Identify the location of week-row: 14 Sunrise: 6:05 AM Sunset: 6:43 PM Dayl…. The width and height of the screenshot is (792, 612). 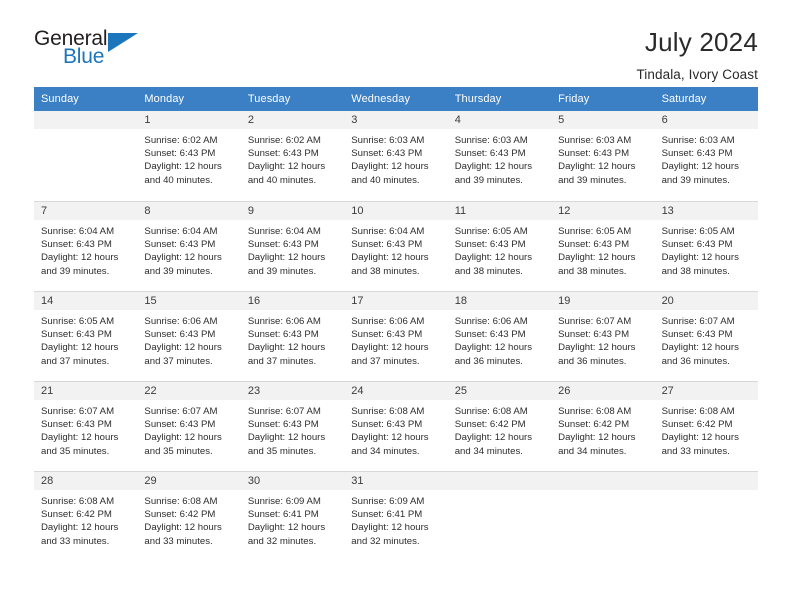
(396, 335).